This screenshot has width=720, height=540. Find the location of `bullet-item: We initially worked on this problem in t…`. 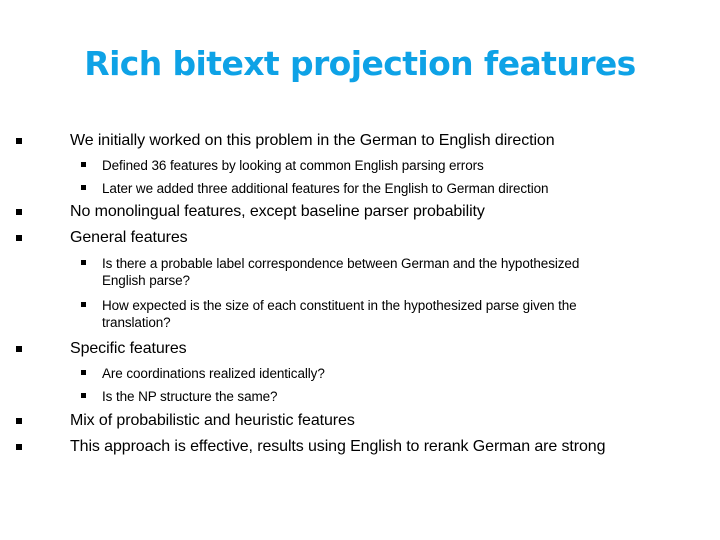

bullet-item: We initially worked on this problem in t… is located at coordinates (285, 141).